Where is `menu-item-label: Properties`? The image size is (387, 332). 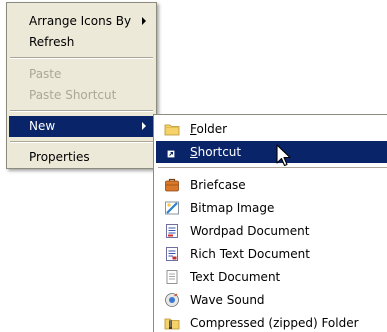 menu-item-label: Properties is located at coordinates (59, 157).